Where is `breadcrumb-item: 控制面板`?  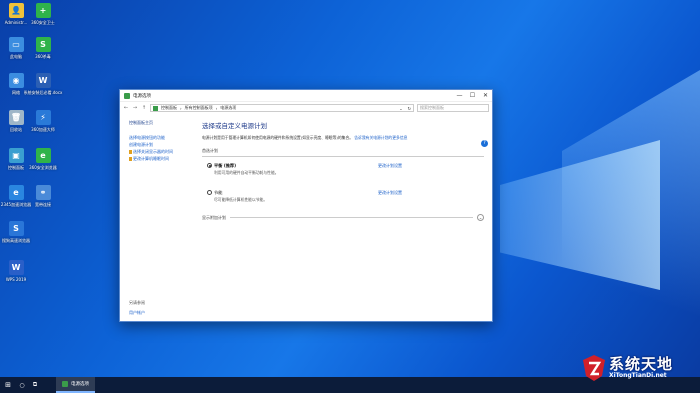 breadcrumb-item: 控制面板 is located at coordinates (169, 108).